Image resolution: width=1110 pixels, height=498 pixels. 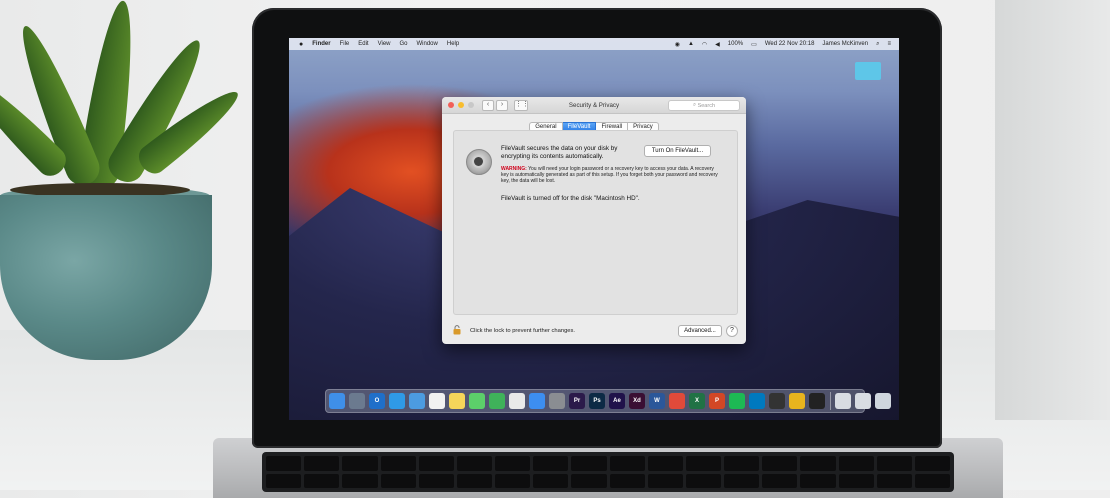 I want to click on finder-icon, so click(x=337, y=401).